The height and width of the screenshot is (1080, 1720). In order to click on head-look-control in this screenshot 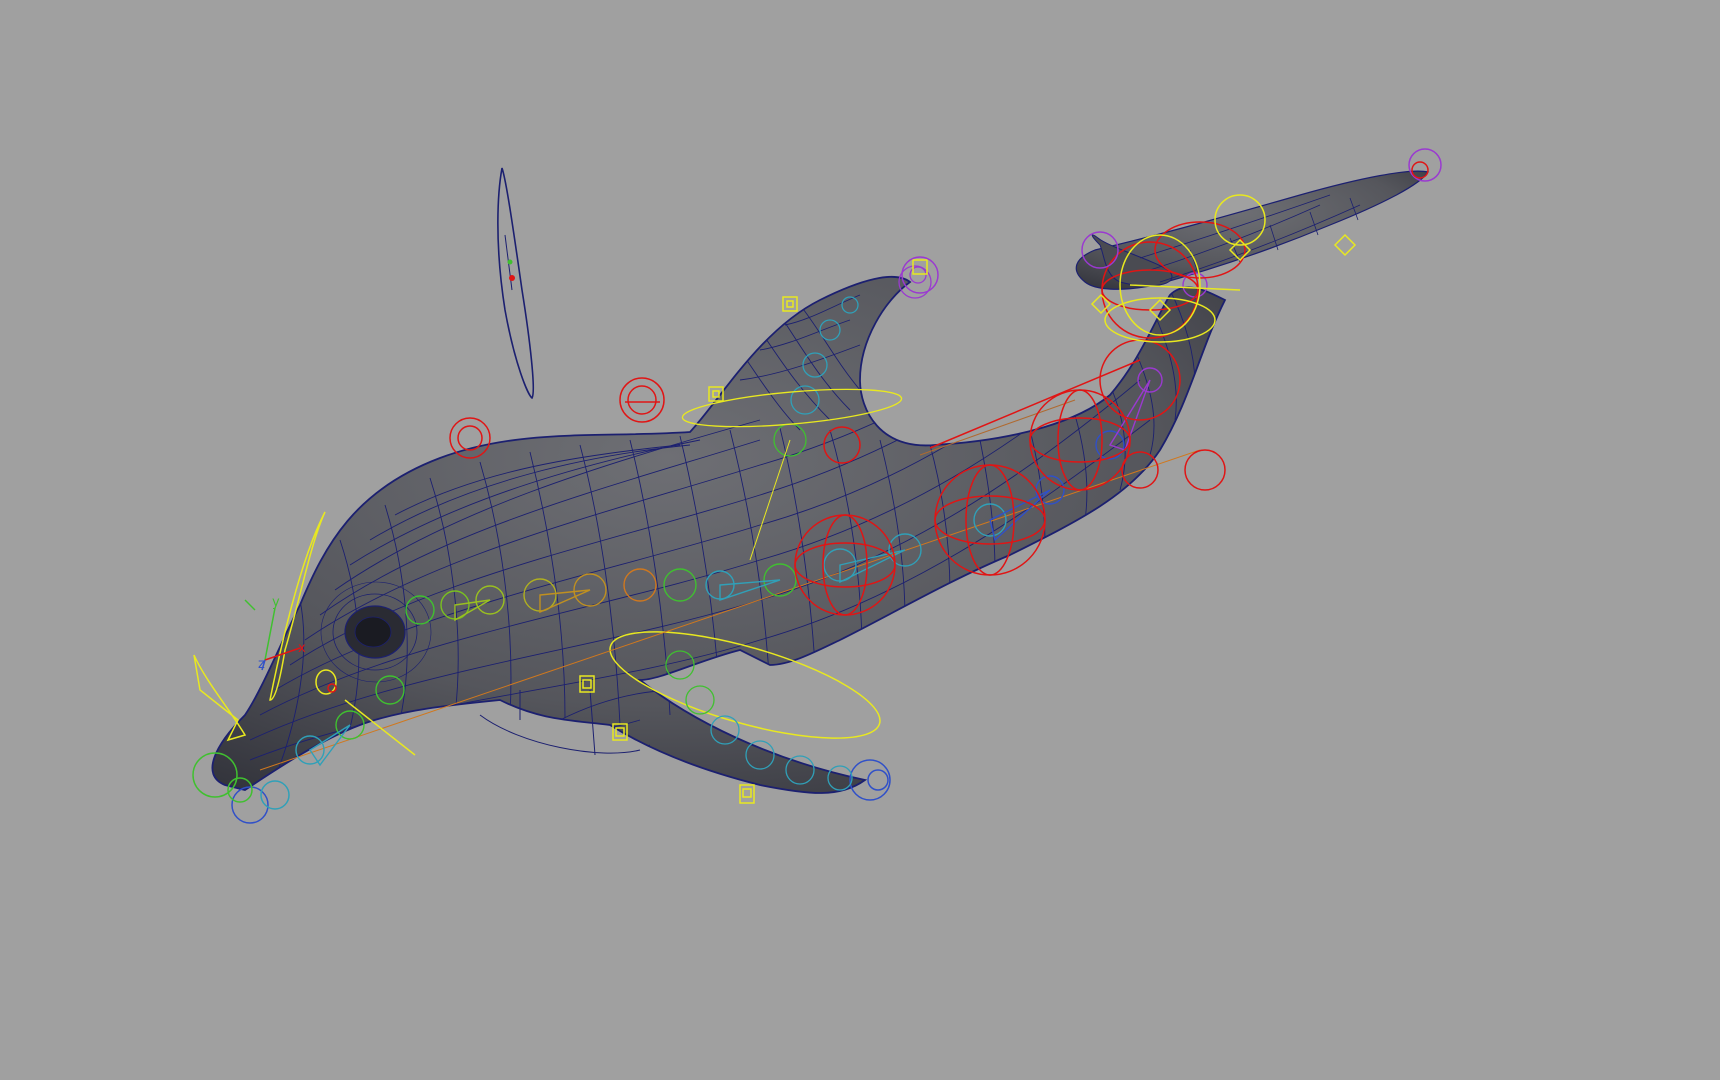, I will do `click(516, 283)`.